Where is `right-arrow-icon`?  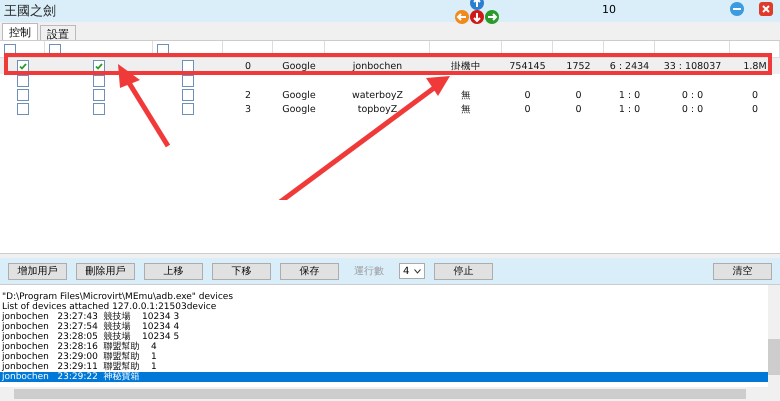
right-arrow-icon is located at coordinates (492, 17).